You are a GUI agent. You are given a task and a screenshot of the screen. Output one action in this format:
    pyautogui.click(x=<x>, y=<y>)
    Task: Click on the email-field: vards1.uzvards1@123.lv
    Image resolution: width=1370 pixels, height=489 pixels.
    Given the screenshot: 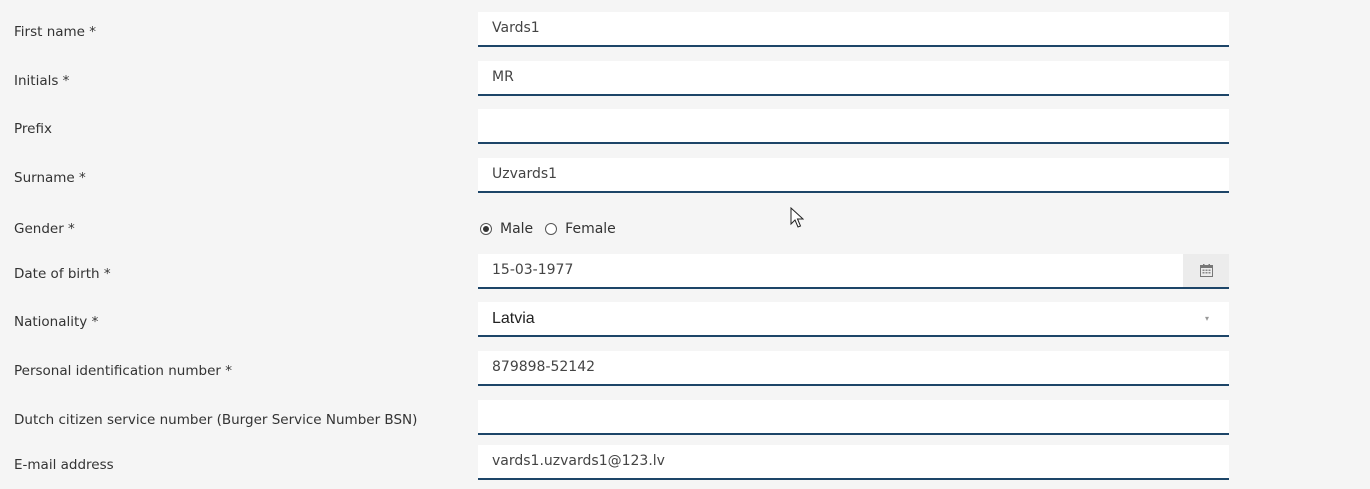 What is the action you would take?
    pyautogui.click(x=853, y=462)
    